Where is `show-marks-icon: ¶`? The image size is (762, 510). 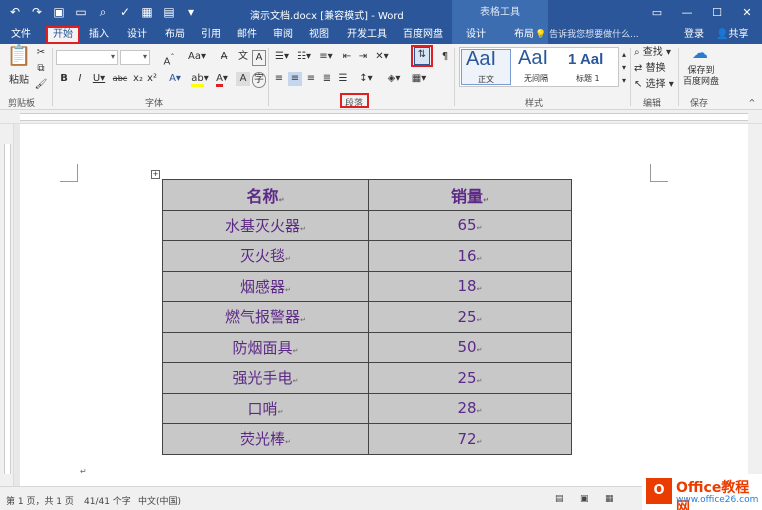 show-marks-icon: ¶ is located at coordinates (445, 57).